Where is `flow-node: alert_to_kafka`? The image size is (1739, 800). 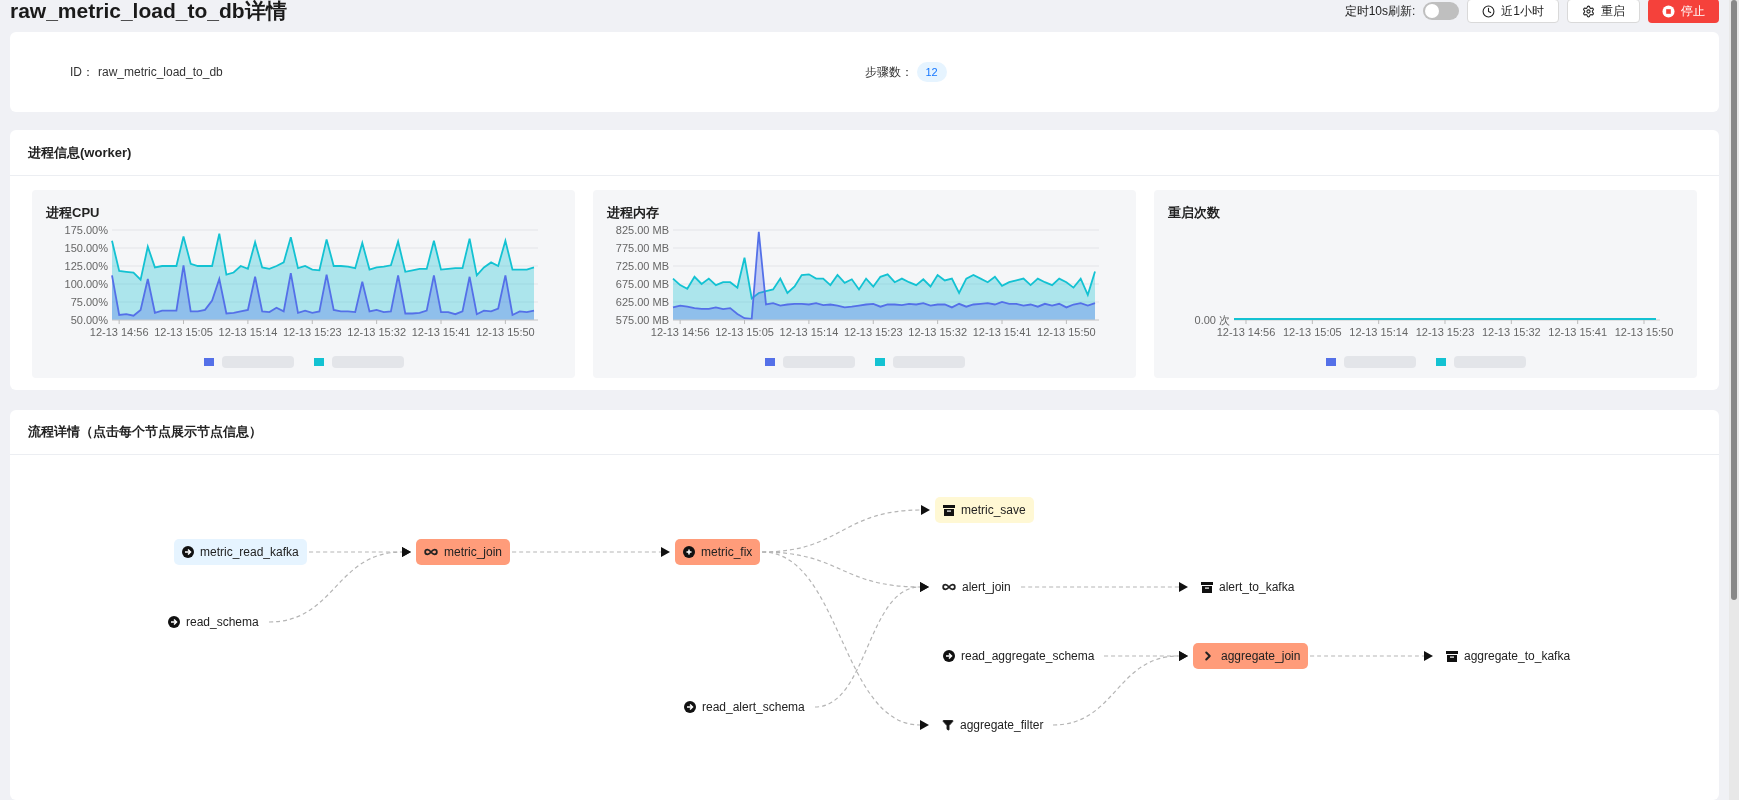 flow-node: alert_to_kafka is located at coordinates (1248, 587).